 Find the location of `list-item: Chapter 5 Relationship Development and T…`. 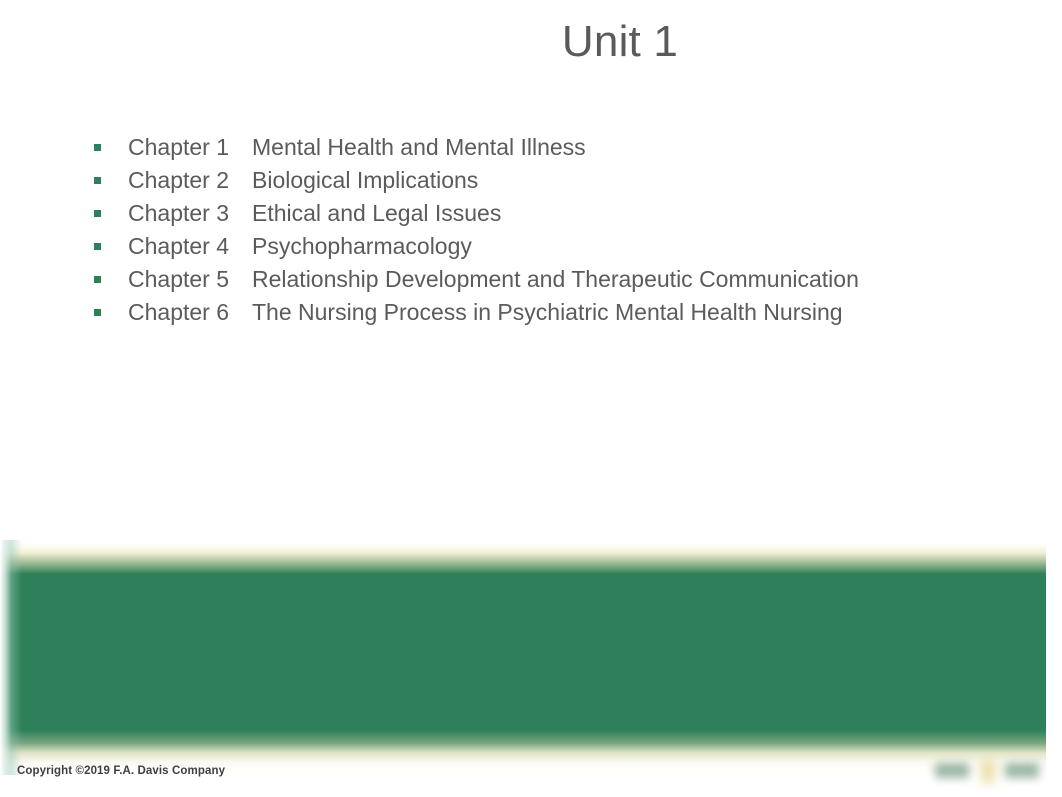

list-item: Chapter 5 Relationship Development and T… is located at coordinates (544, 279).